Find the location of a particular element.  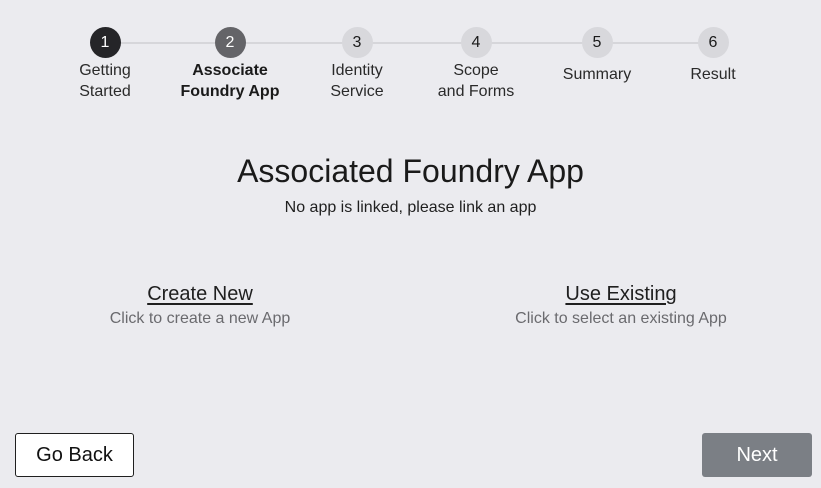

page-title: Associated Foundry App is located at coordinates (410, 171).